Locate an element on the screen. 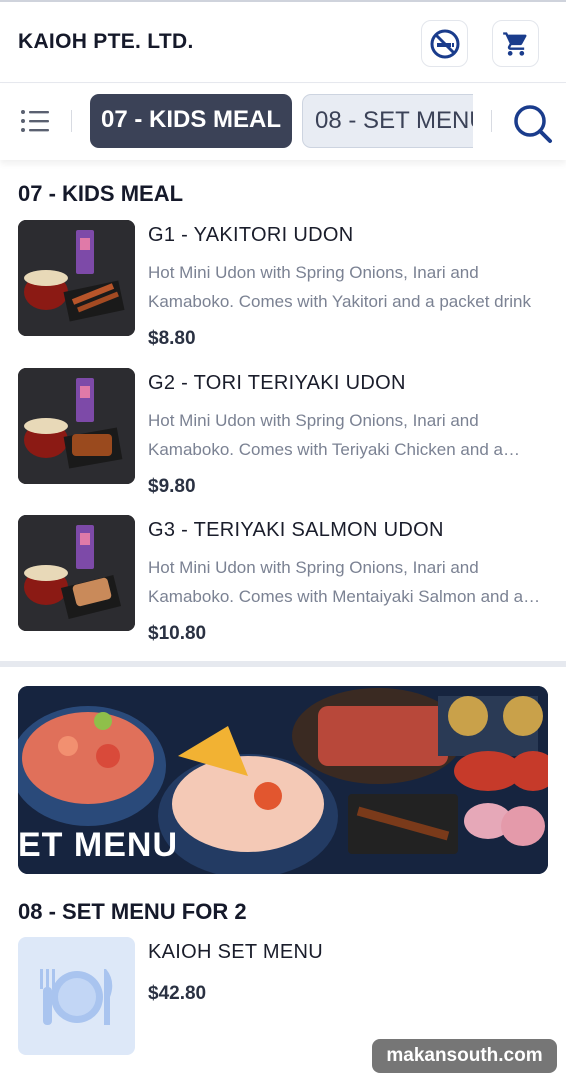  category-tabs: 07 - KIDS MEAL08 - SET MENU FOR 2 is located at coordinates (281, 121).